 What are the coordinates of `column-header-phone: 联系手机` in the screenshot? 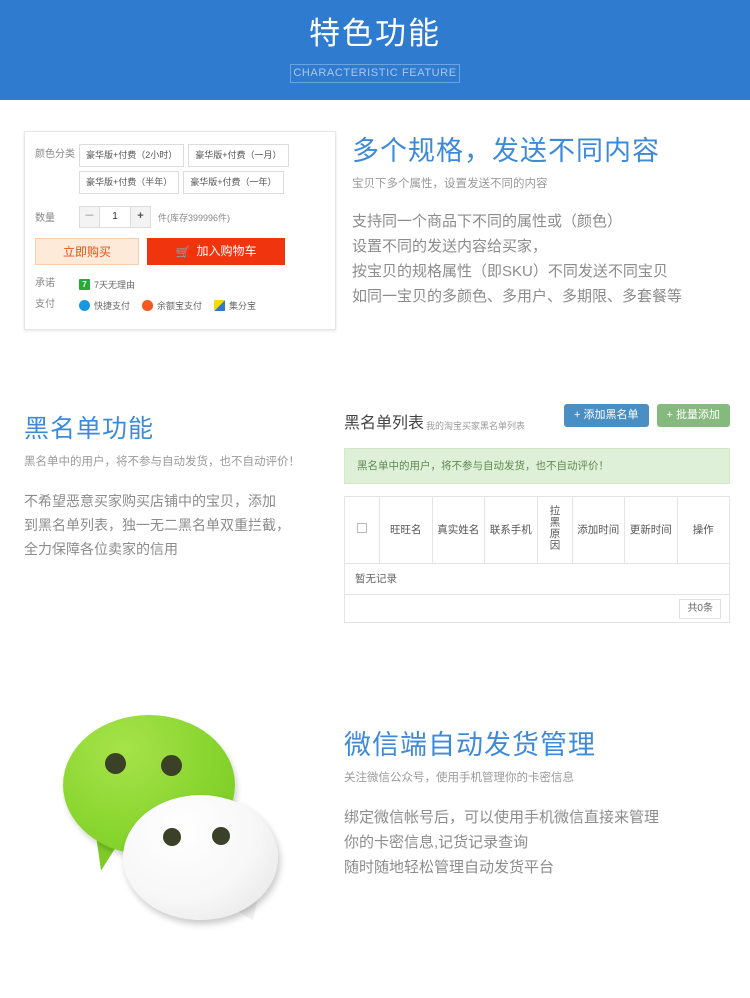 It's located at (511, 530).